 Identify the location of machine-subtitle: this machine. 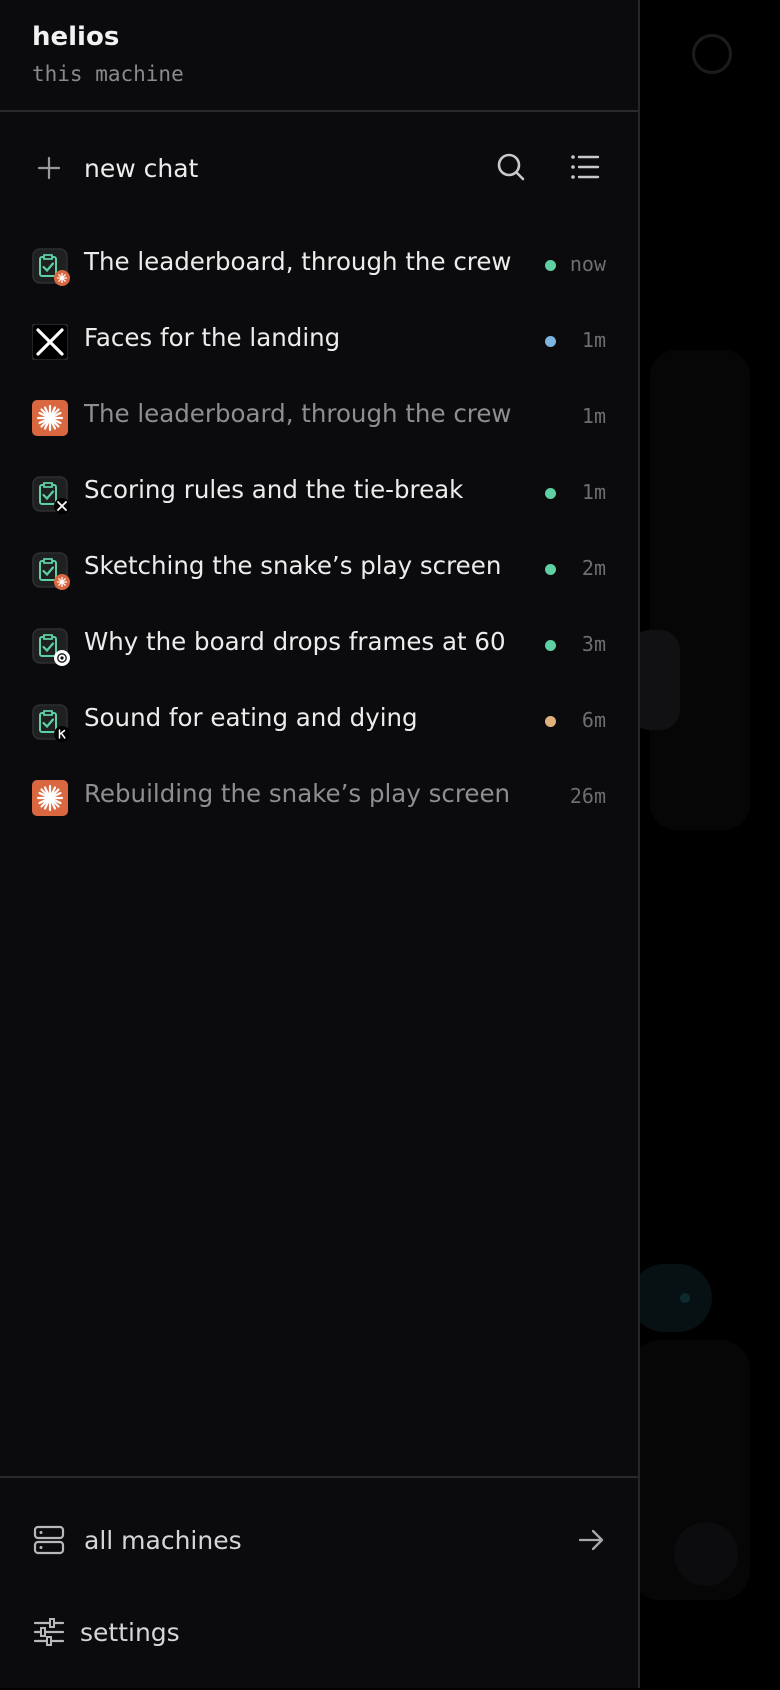
(108, 74).